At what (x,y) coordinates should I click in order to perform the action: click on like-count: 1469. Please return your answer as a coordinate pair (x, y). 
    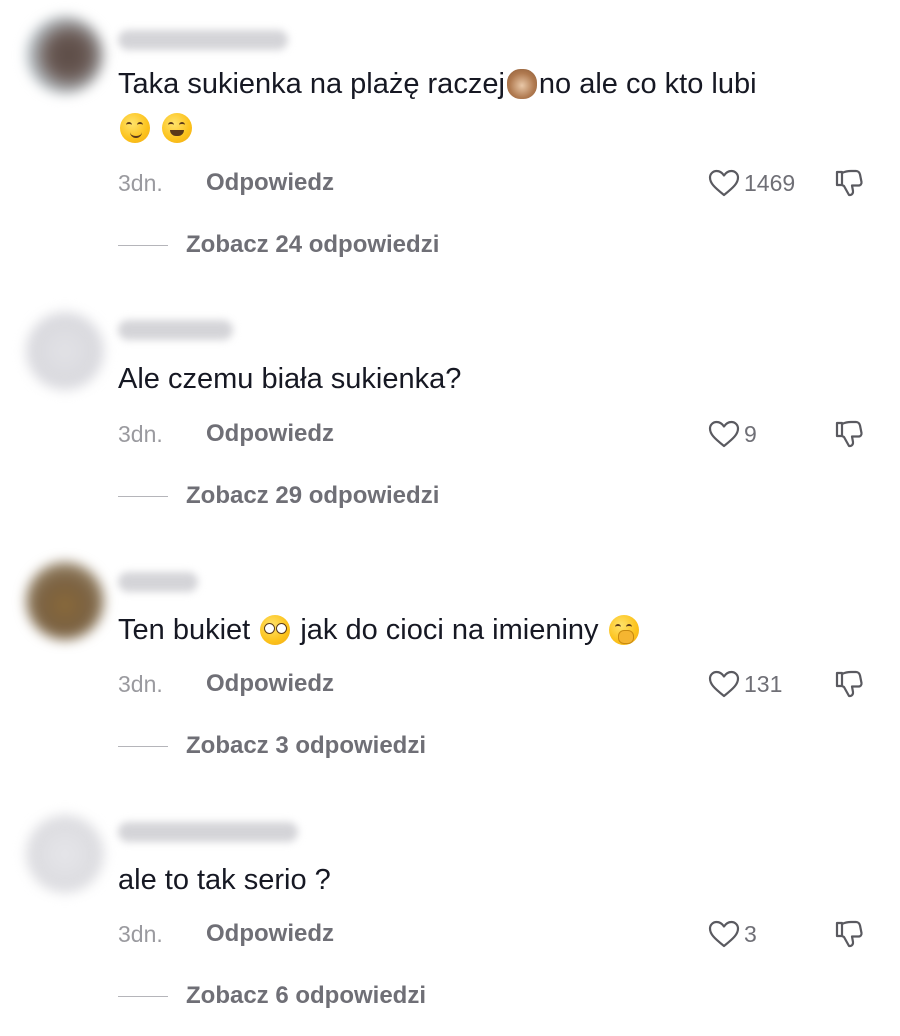
    Looking at the image, I should click on (770, 183).